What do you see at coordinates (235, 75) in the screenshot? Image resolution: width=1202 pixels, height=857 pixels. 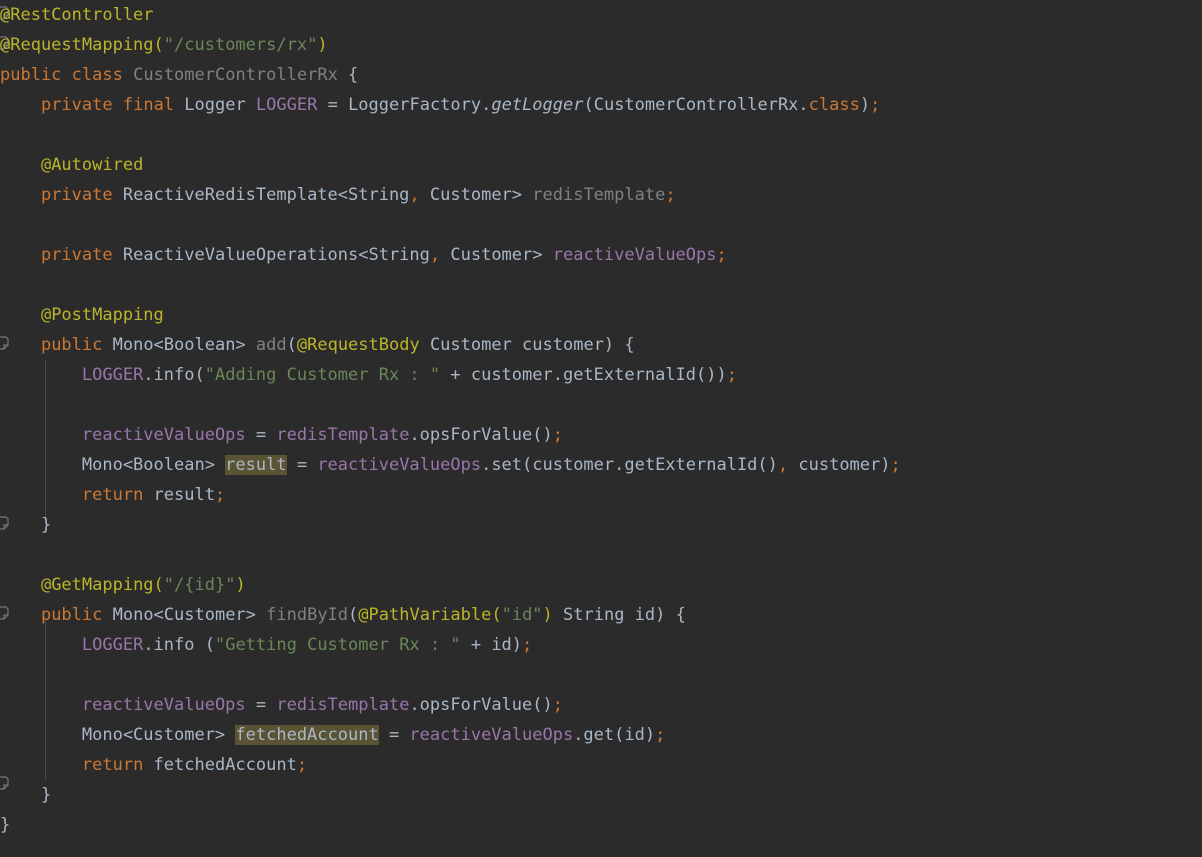 I see `code-token: CustomerControllerRx` at bounding box center [235, 75].